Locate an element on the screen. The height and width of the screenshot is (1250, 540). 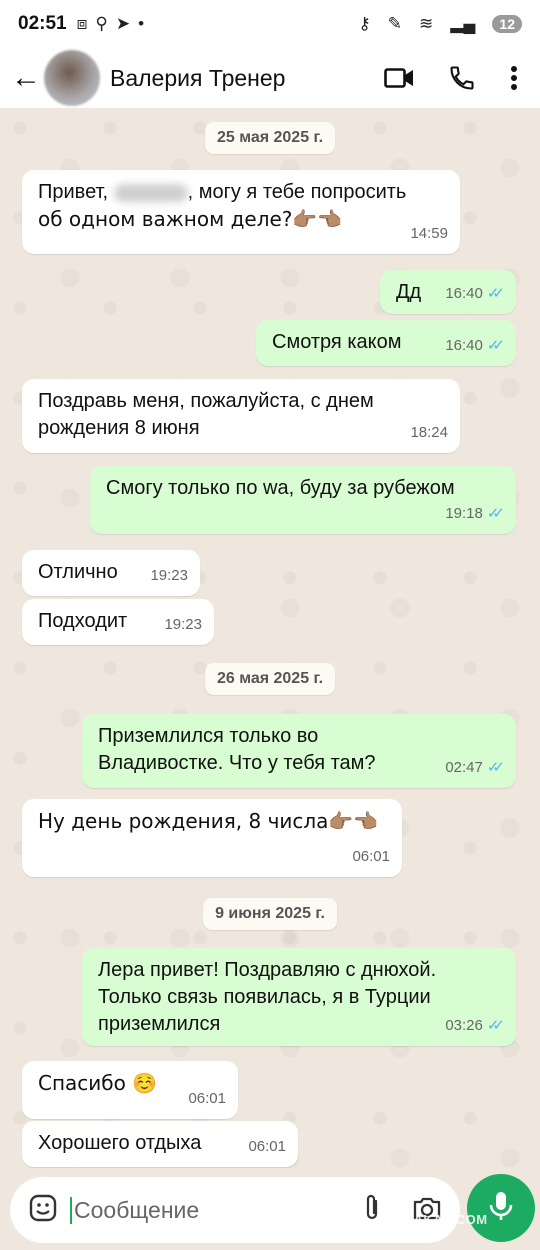
message-text: Владивостке. Что у тебя там? is located at coordinates (237, 763).